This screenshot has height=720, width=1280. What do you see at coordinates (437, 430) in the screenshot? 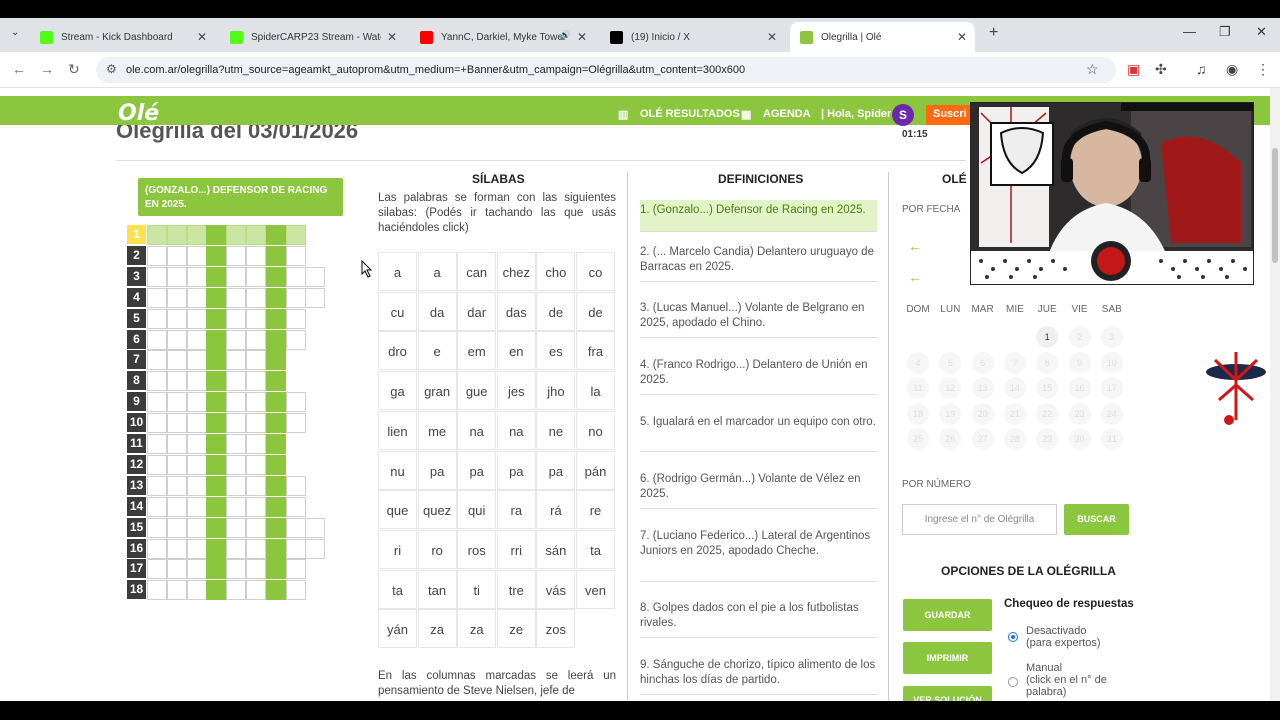
I see `syllable-cell: me` at bounding box center [437, 430].